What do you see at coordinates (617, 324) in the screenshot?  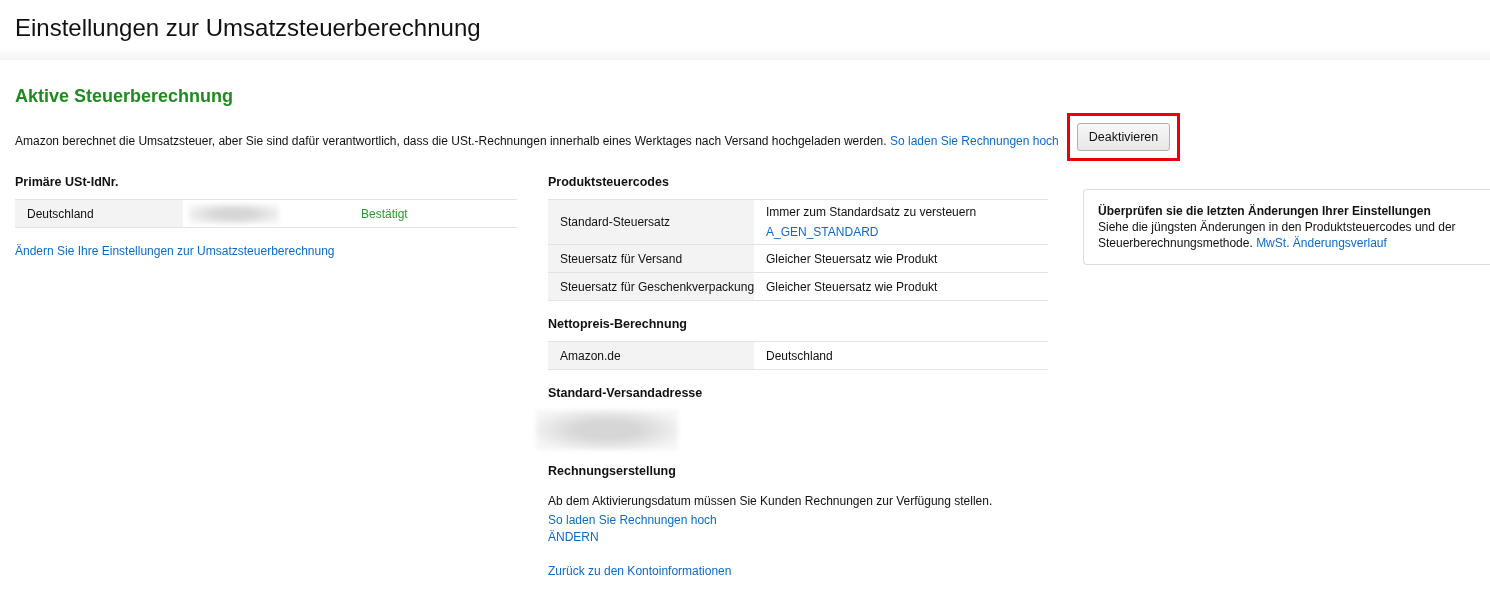 I see `section-heading: Nettopreis-Berechnung` at bounding box center [617, 324].